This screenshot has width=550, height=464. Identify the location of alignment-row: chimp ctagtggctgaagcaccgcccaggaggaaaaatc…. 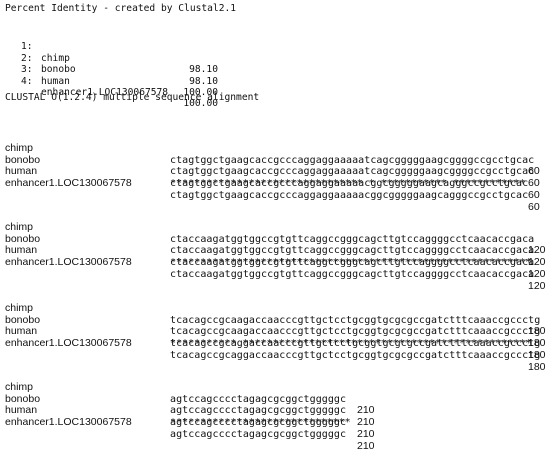
(275, 154).